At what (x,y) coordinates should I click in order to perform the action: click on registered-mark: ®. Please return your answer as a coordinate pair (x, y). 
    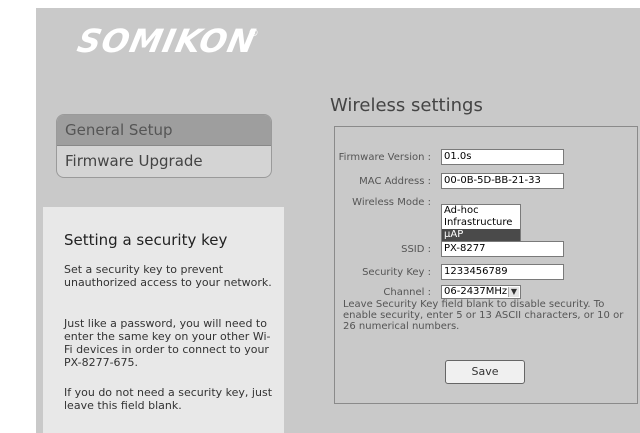
    Looking at the image, I should click on (253, 32).